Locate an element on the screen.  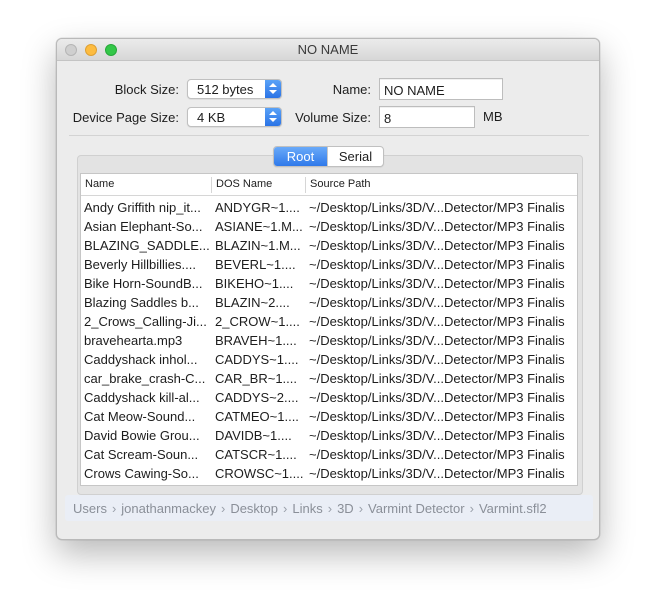
breadcrumb-item: jonathanmackey is located at coordinates (168, 508).